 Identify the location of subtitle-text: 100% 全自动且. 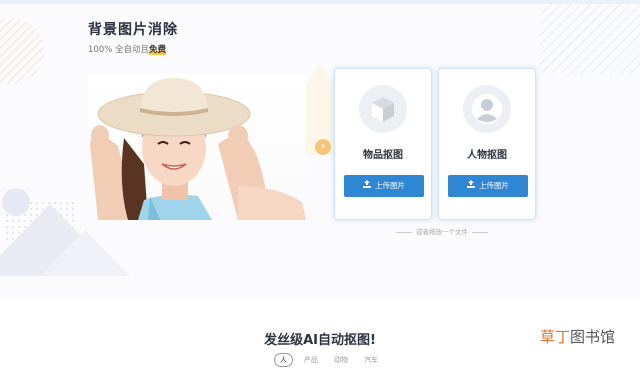
(119, 50).